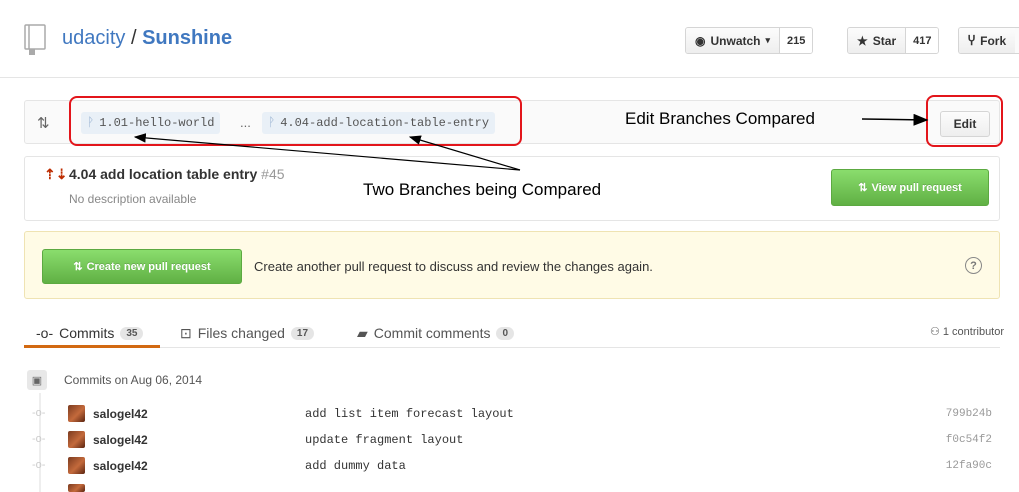  I want to click on arrow-to-base-branch, so click(327, 152).